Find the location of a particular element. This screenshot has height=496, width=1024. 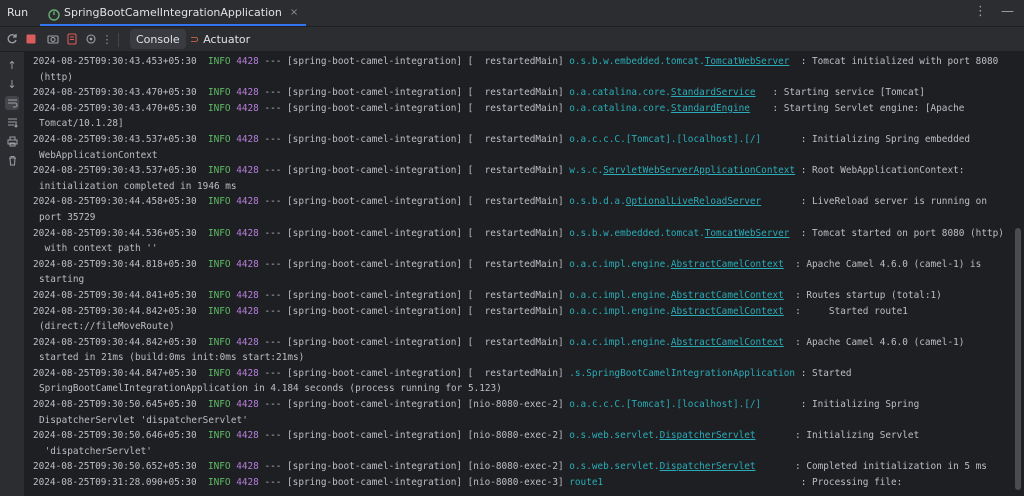

trash-icon is located at coordinates (12, 160).